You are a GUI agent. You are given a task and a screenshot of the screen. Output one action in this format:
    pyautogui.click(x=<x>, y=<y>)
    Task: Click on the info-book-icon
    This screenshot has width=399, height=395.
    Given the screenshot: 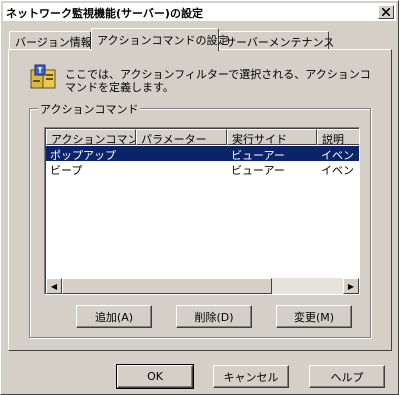 What is the action you would take?
    pyautogui.click(x=43, y=76)
    